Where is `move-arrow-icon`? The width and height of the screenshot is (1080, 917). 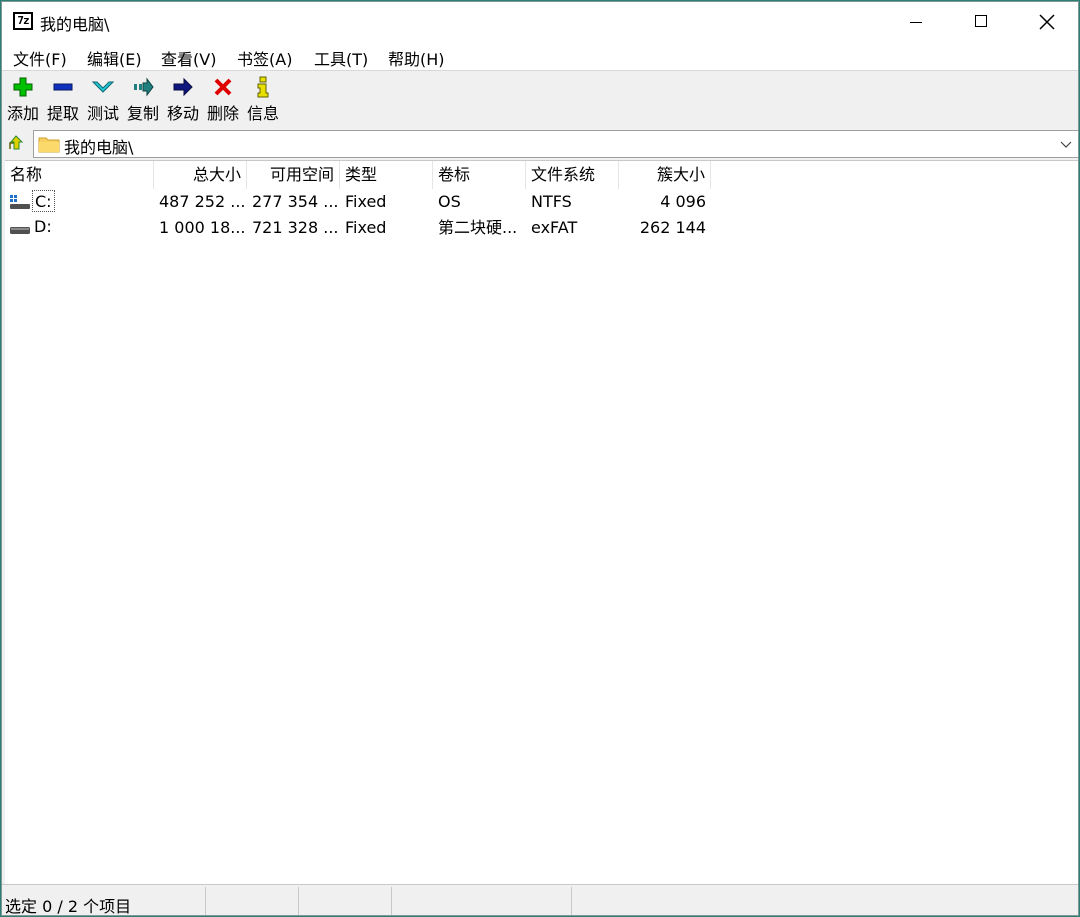
move-arrow-icon is located at coordinates (183, 87).